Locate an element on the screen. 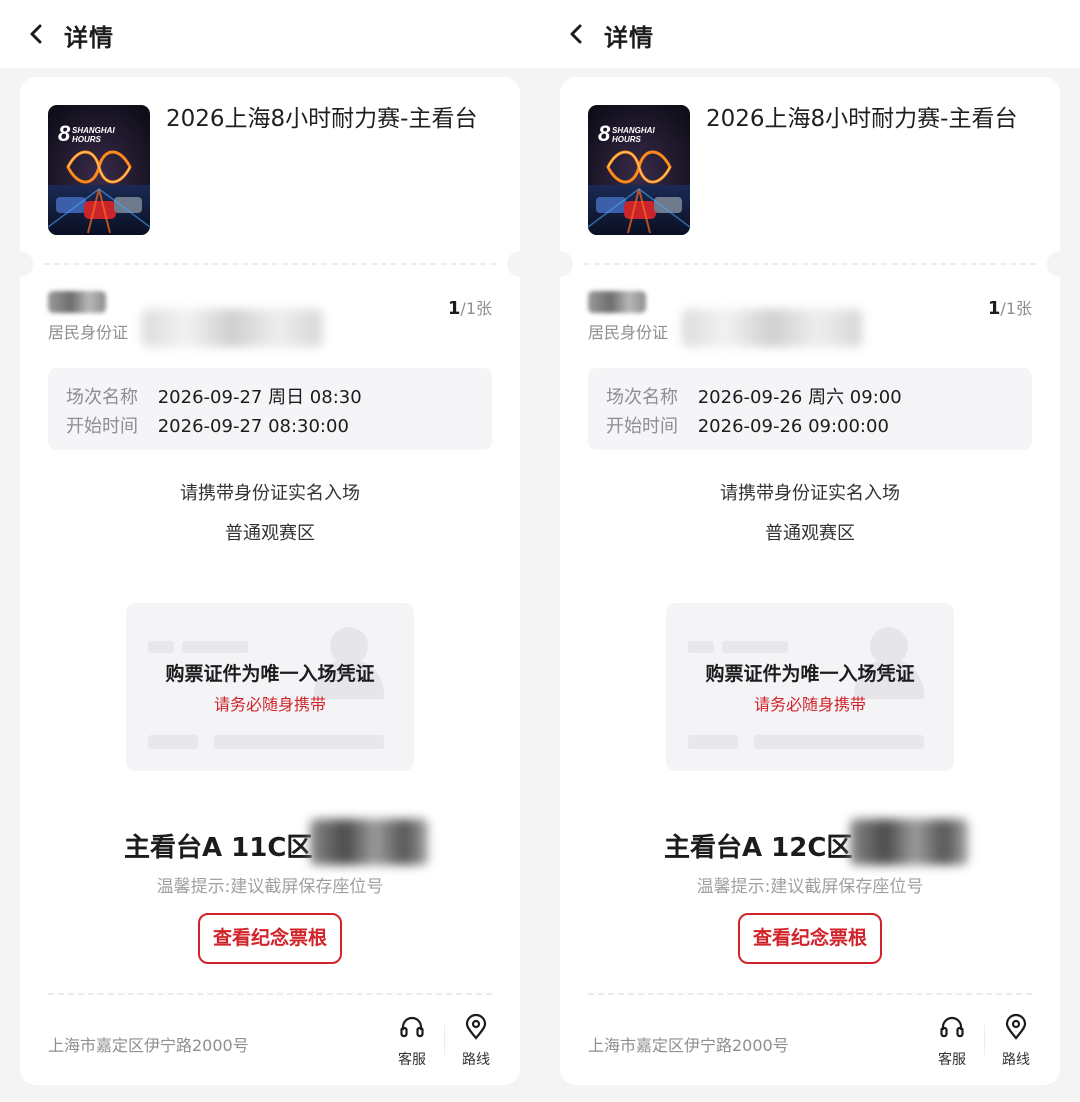 The width and height of the screenshot is (1080, 1102). start-time-value: 2026-09-27 08:30:00 is located at coordinates (253, 426).